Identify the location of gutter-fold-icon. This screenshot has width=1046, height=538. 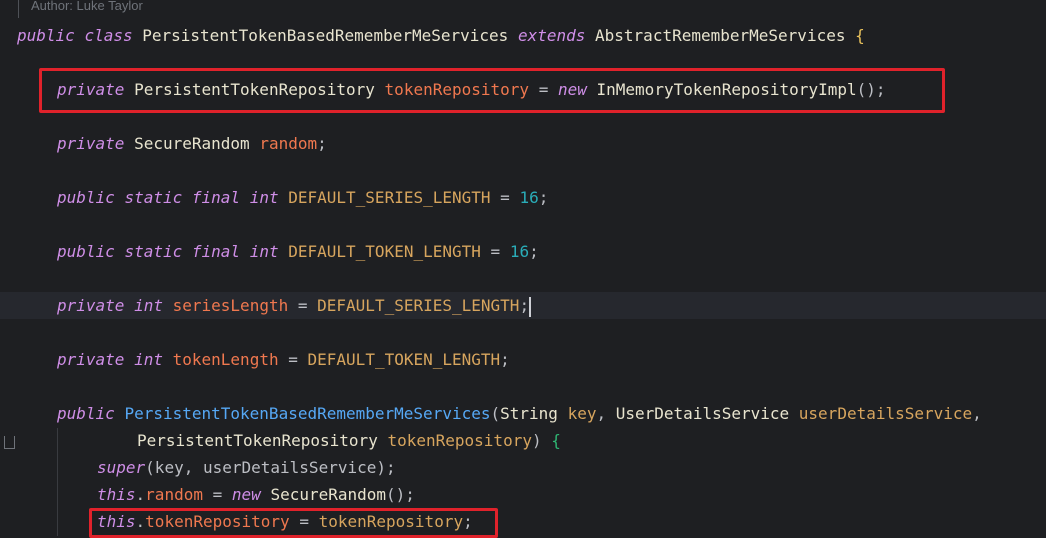
(9, 442).